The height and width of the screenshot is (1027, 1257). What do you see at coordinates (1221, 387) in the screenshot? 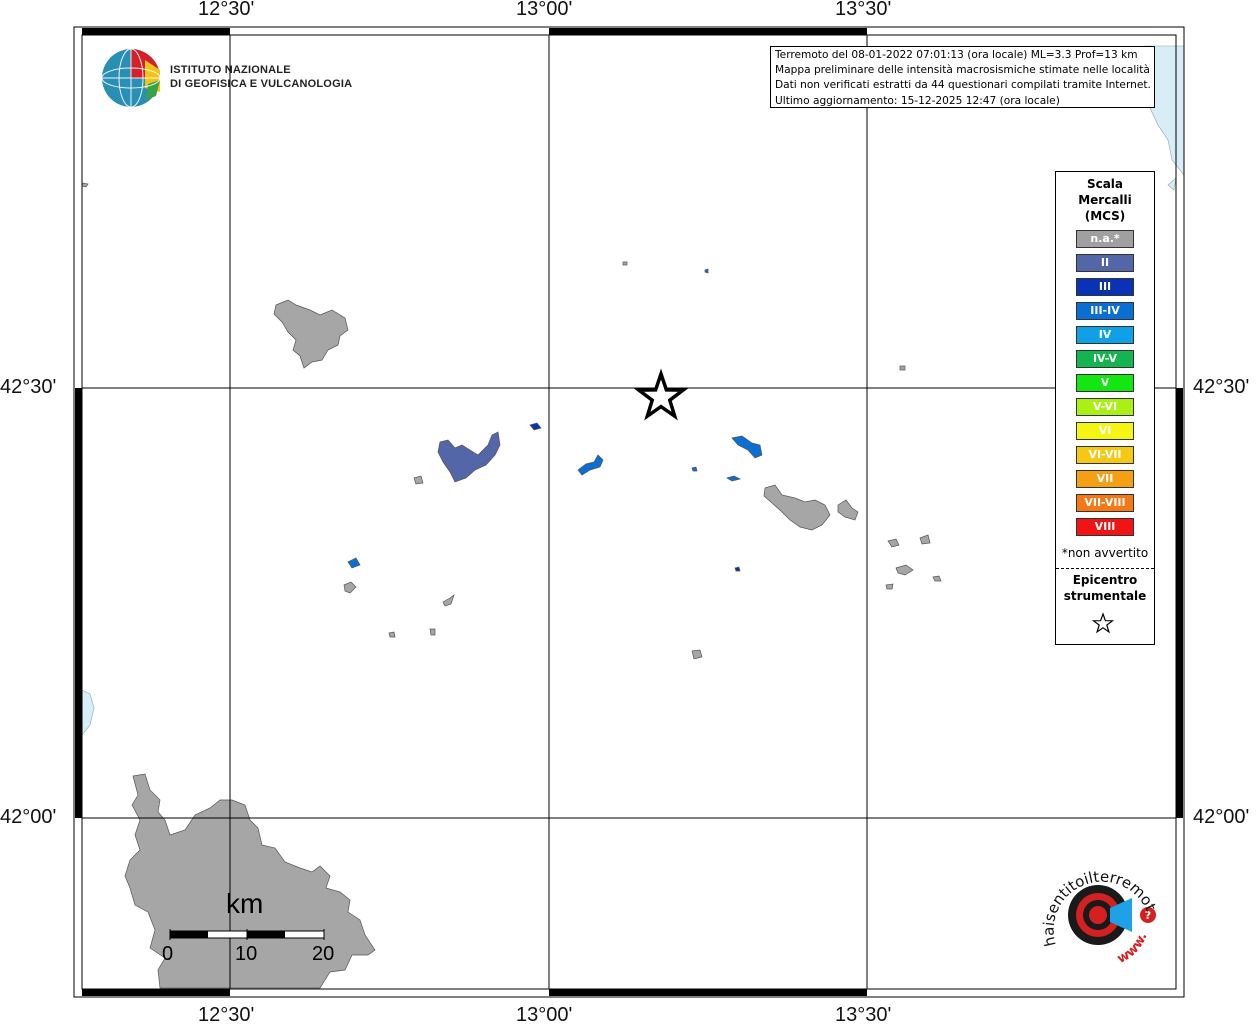
I see `right-latitude-label: 42°30'` at bounding box center [1221, 387].